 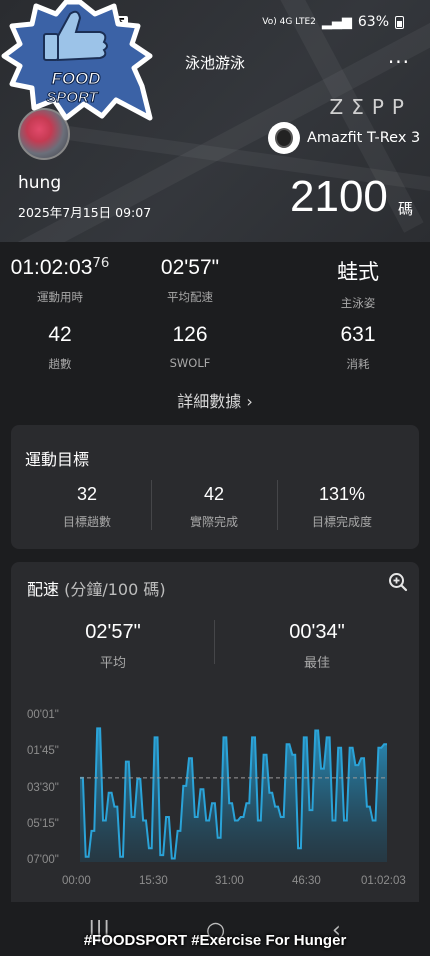 What do you see at coordinates (229, 881) in the screenshot?
I see `x-tick-label: 31:00` at bounding box center [229, 881].